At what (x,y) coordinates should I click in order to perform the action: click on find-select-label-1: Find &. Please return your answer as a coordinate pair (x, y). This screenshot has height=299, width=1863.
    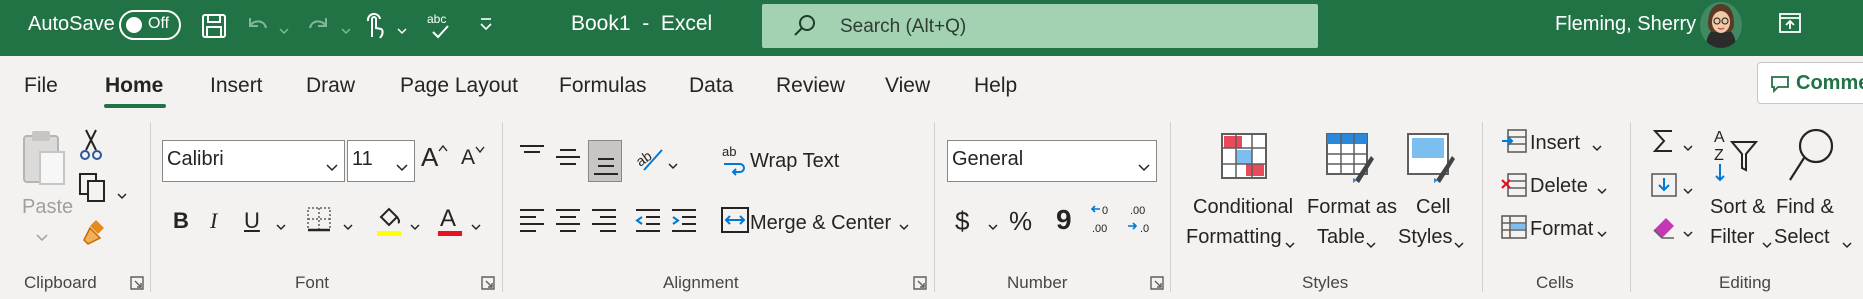
    Looking at the image, I should click on (1805, 207).